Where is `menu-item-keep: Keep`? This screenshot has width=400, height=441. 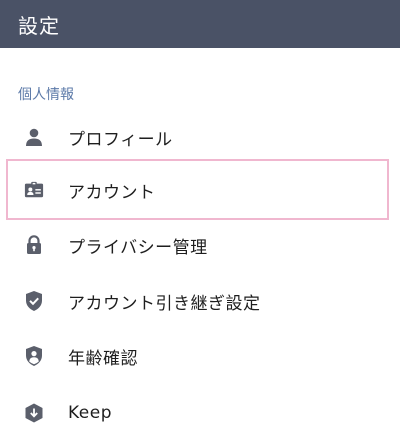
menu-item-keep: Keep is located at coordinates (200, 413).